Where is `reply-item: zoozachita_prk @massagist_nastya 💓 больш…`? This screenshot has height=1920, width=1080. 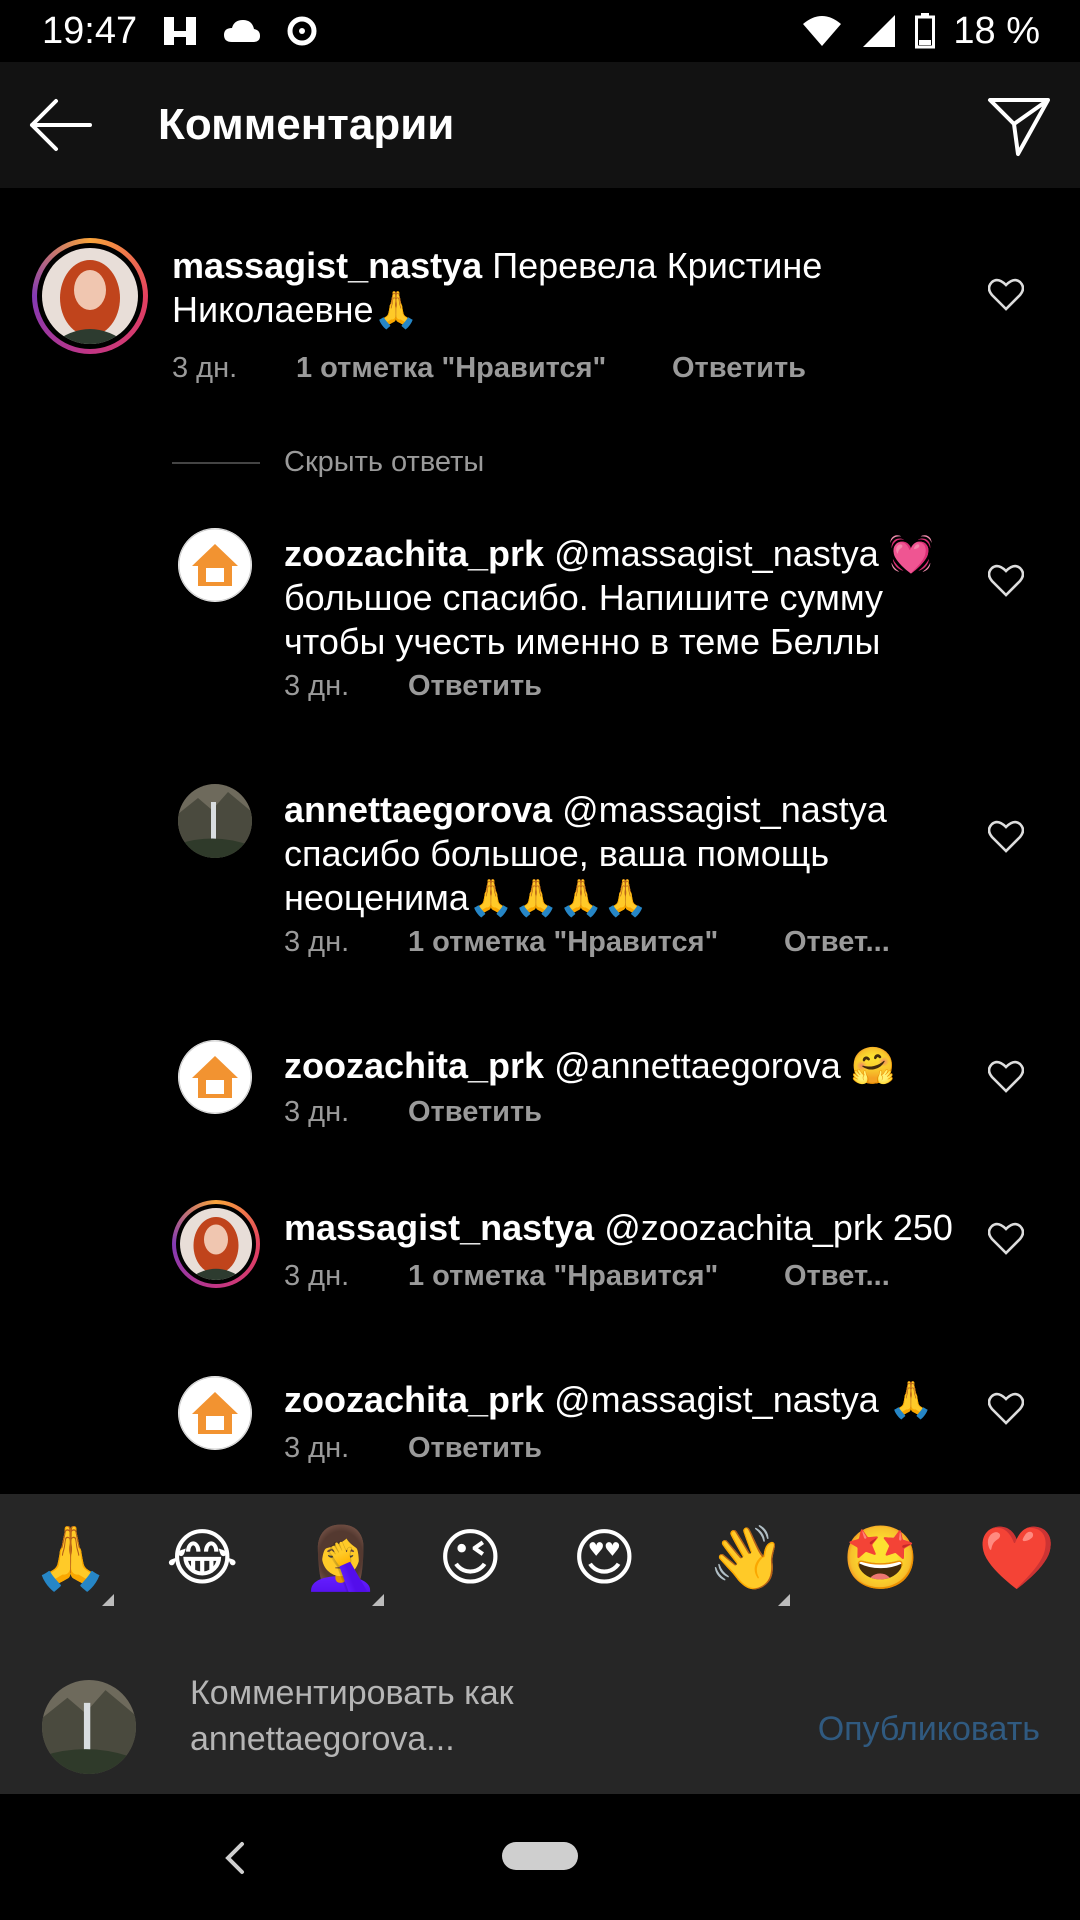 reply-item: zoozachita_prk @massagist_nastya 💓 больш… is located at coordinates (540, 638).